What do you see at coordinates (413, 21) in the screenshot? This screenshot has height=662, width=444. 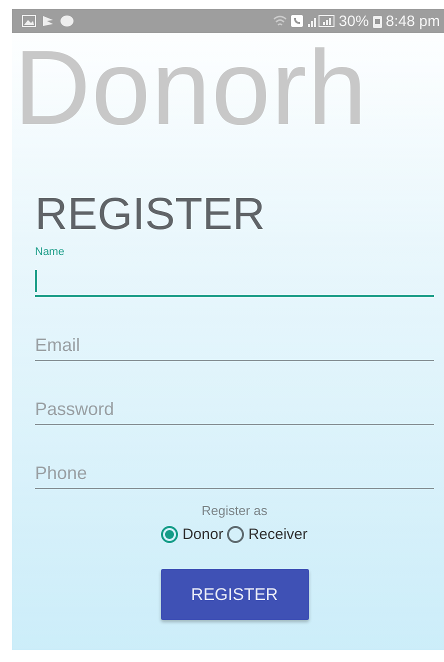 I see `clock: 8:48 pm` at bounding box center [413, 21].